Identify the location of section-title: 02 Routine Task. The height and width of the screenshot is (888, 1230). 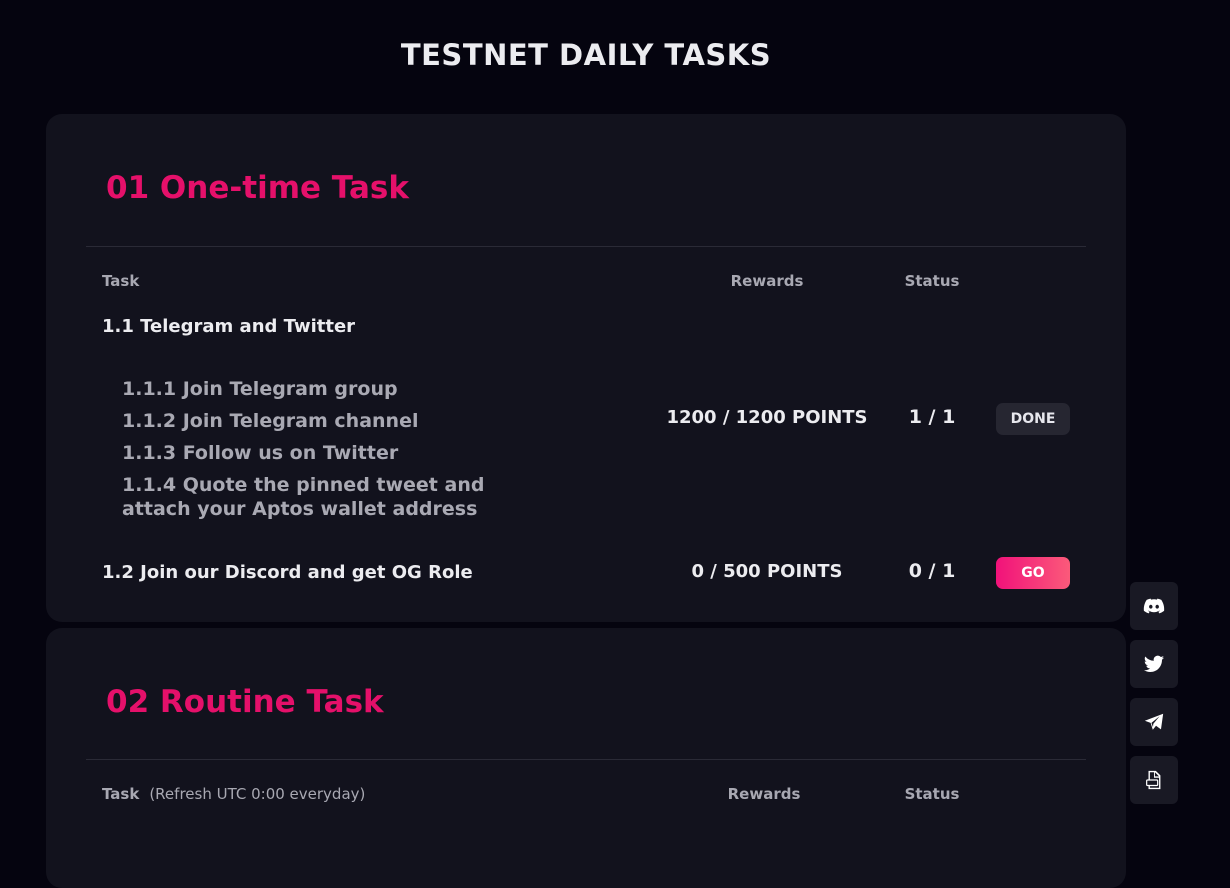
(245, 702).